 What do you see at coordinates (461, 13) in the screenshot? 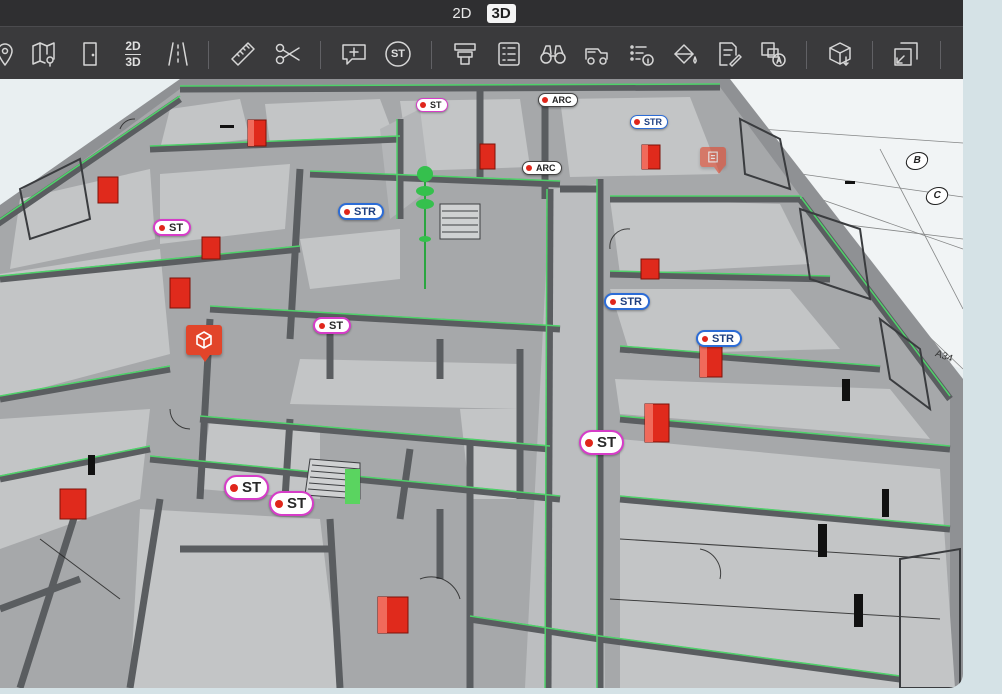
I see `mode-2d-button: 2D` at bounding box center [461, 13].